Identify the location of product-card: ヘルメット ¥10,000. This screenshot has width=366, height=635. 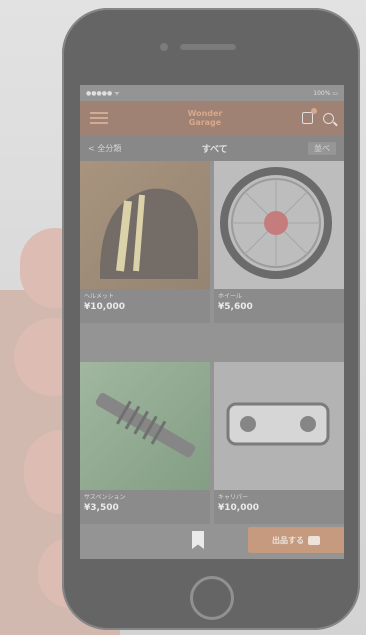
(145, 242).